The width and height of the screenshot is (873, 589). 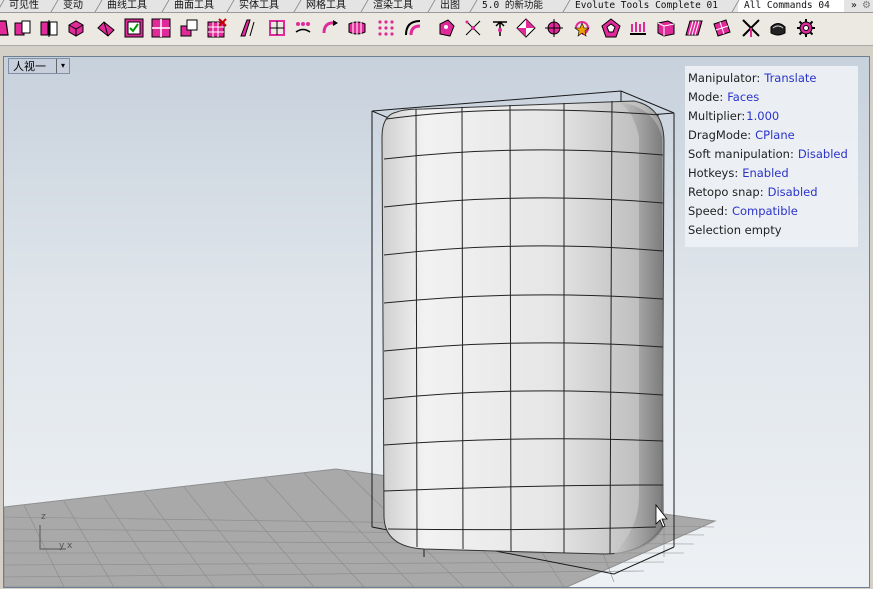 I want to click on dots-icon, so click(x=303, y=28).